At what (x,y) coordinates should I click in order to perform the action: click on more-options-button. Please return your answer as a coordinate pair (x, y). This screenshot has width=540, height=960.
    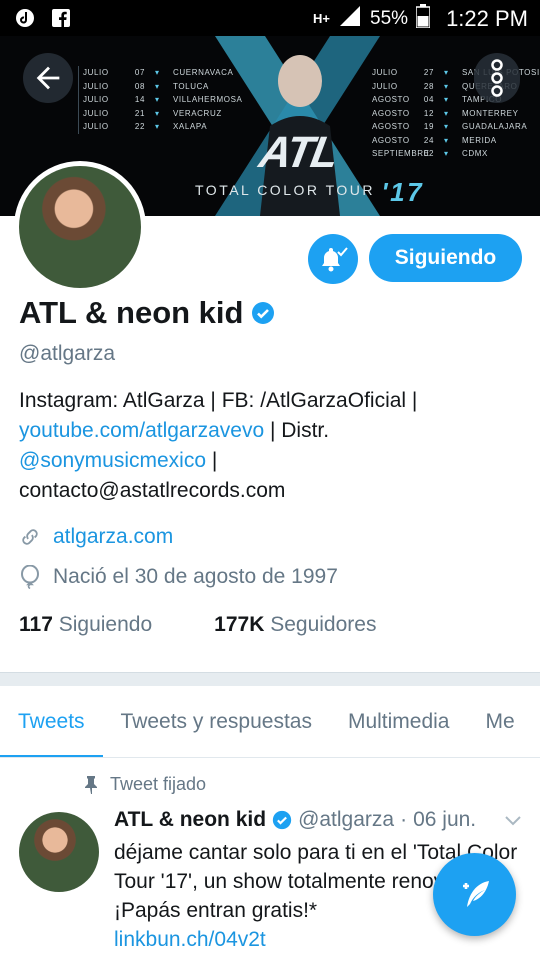
    Looking at the image, I should click on (497, 78).